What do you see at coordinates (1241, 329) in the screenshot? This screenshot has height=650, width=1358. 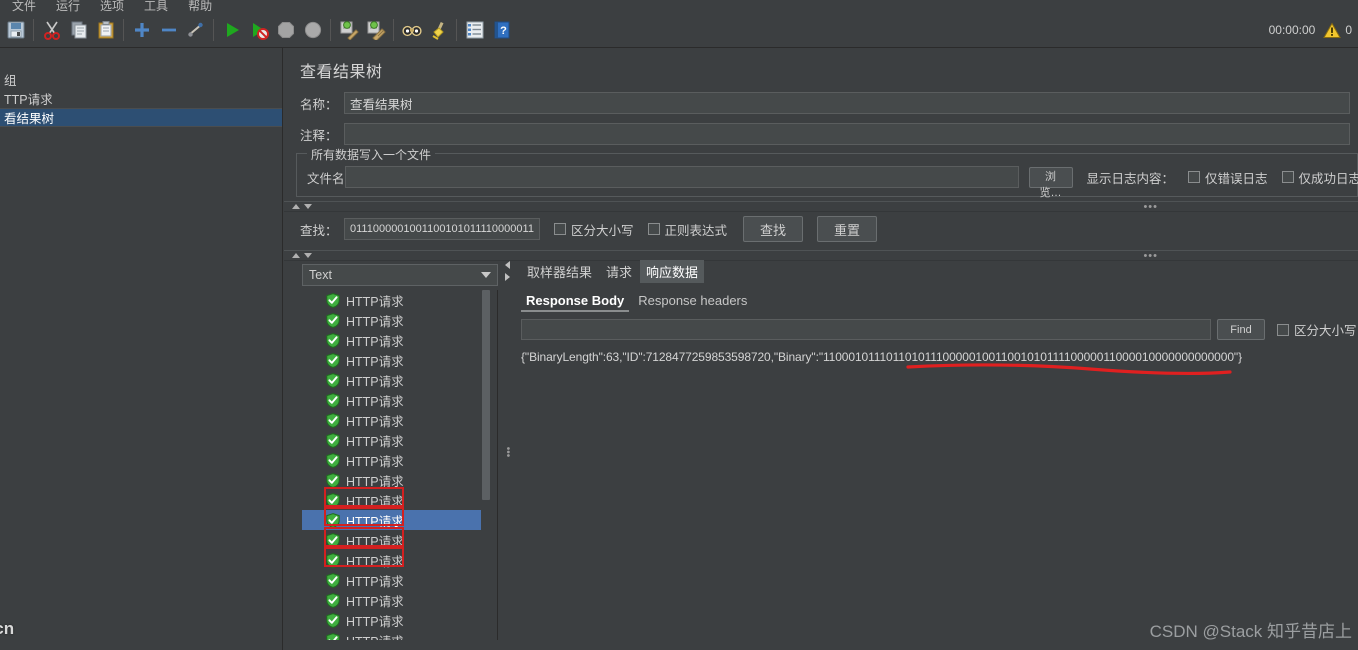 I see `response-find-button: Find` at bounding box center [1241, 329].